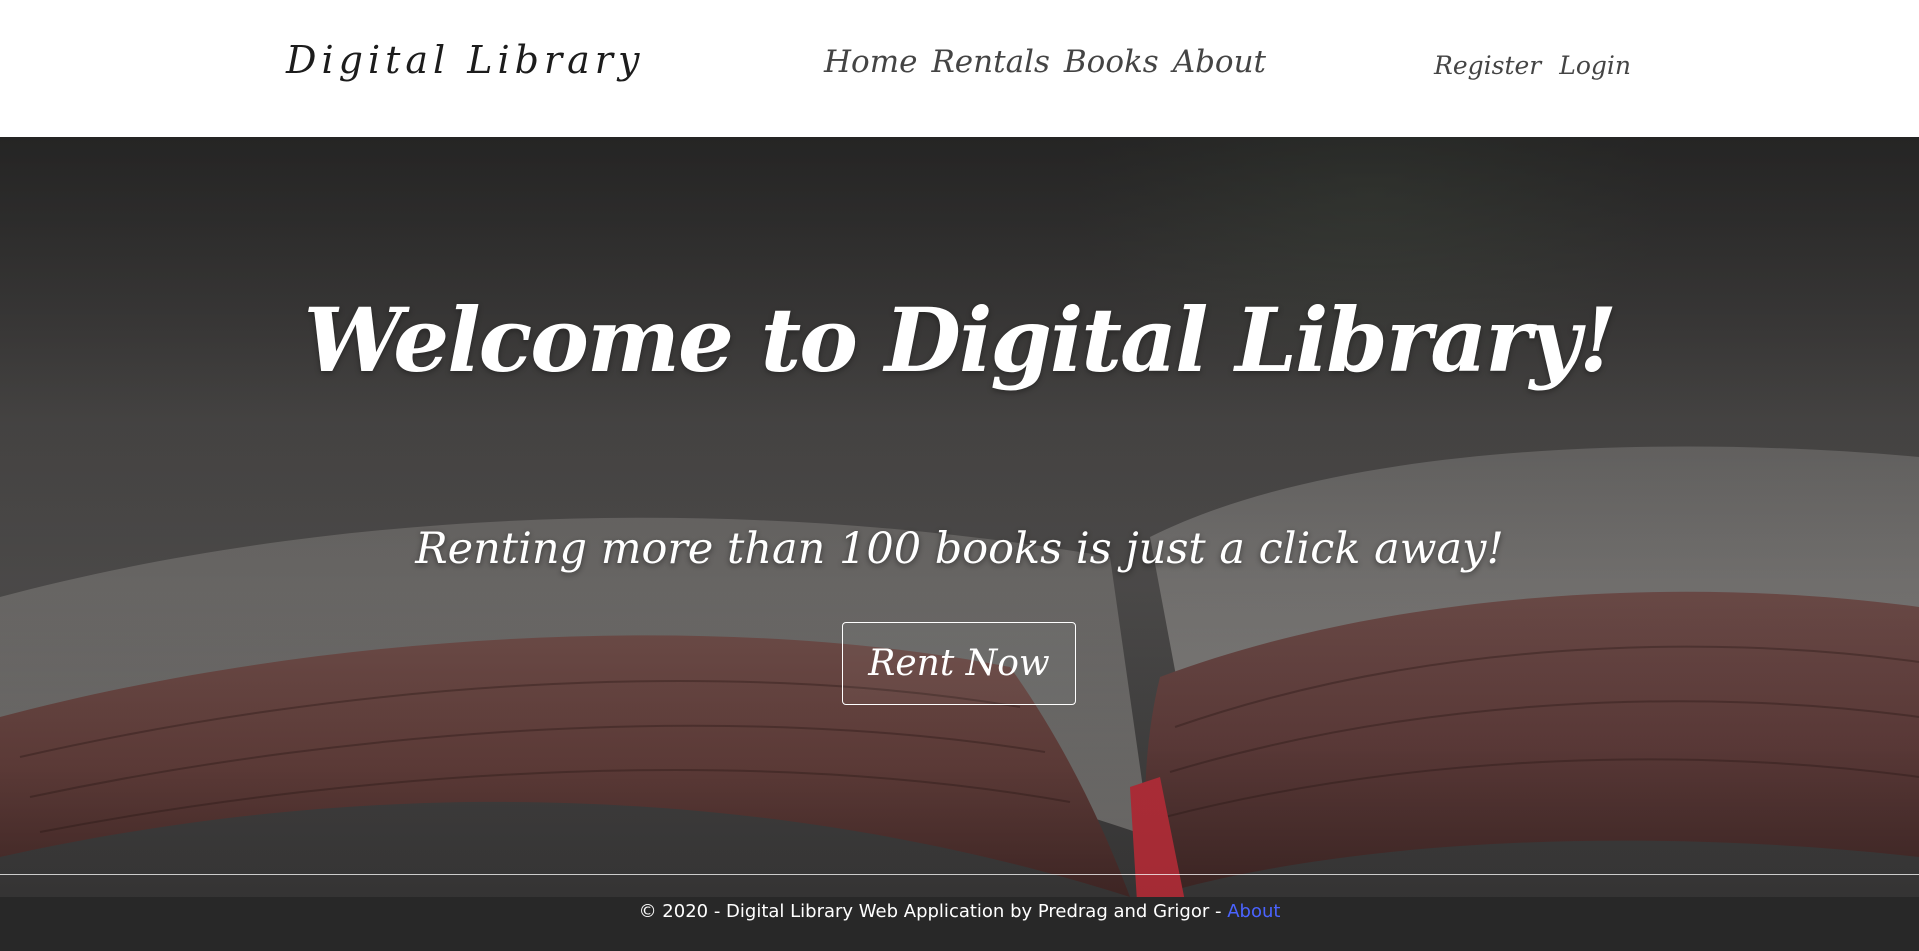  What do you see at coordinates (1253, 911) in the screenshot?
I see `footer-about-link: About` at bounding box center [1253, 911].